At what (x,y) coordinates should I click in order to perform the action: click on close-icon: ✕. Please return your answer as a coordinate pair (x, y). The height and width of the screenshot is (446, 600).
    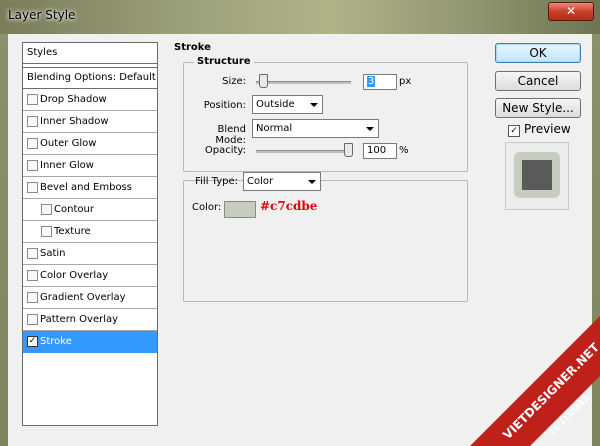
    Looking at the image, I should click on (571, 11).